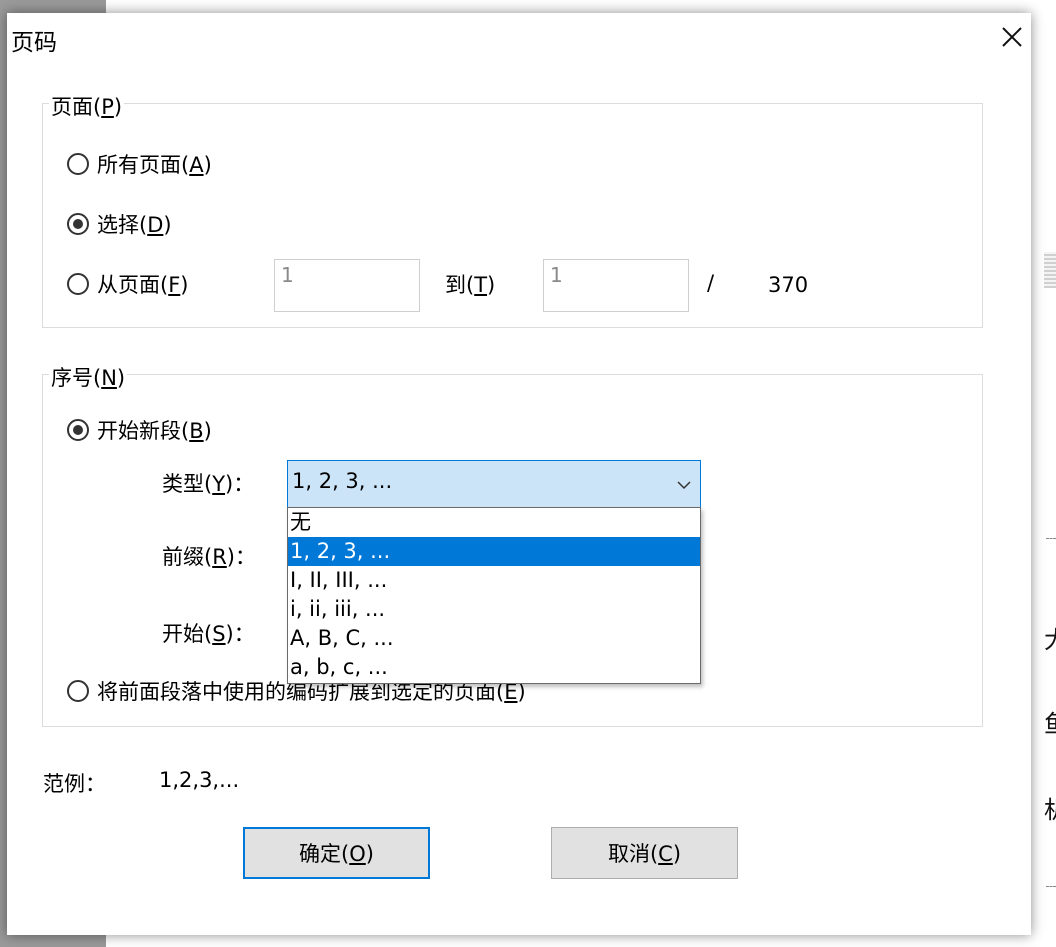 The width and height of the screenshot is (1056, 947). I want to click on background-text: 机, so click(1050, 807).